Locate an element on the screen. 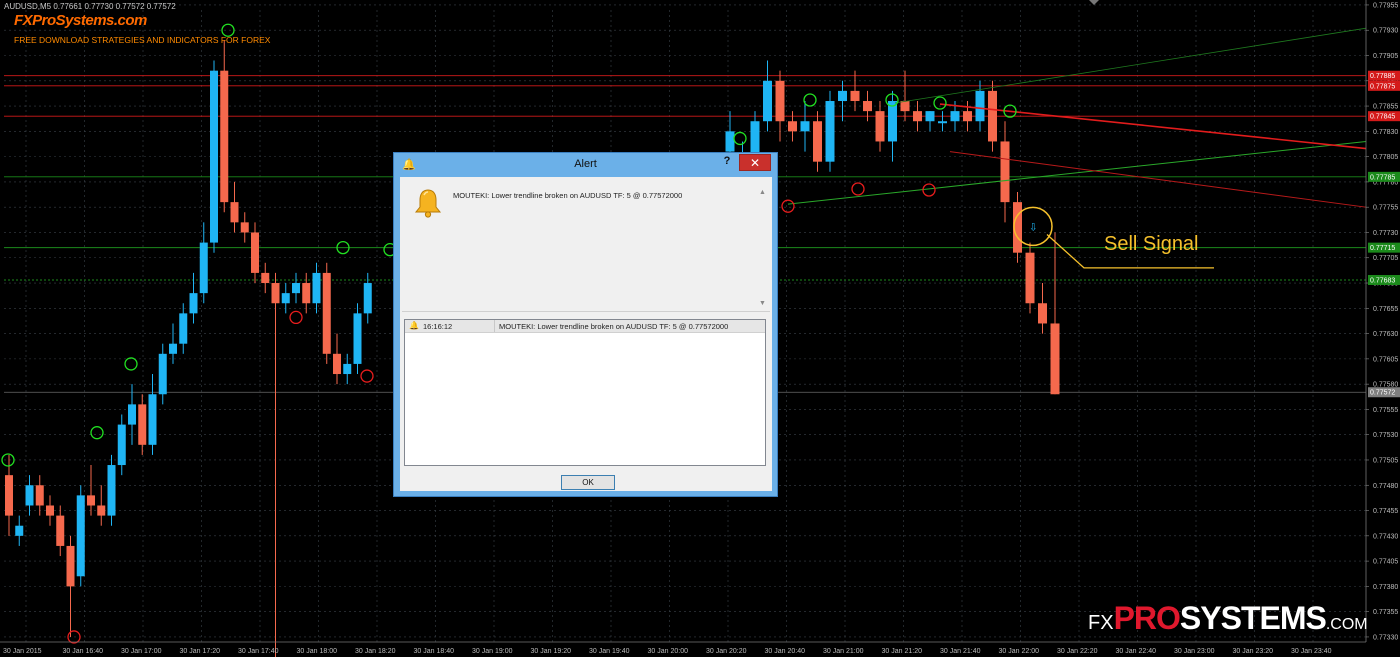  time-tick-label: 30 Jan 20:20 is located at coordinates (726, 651).